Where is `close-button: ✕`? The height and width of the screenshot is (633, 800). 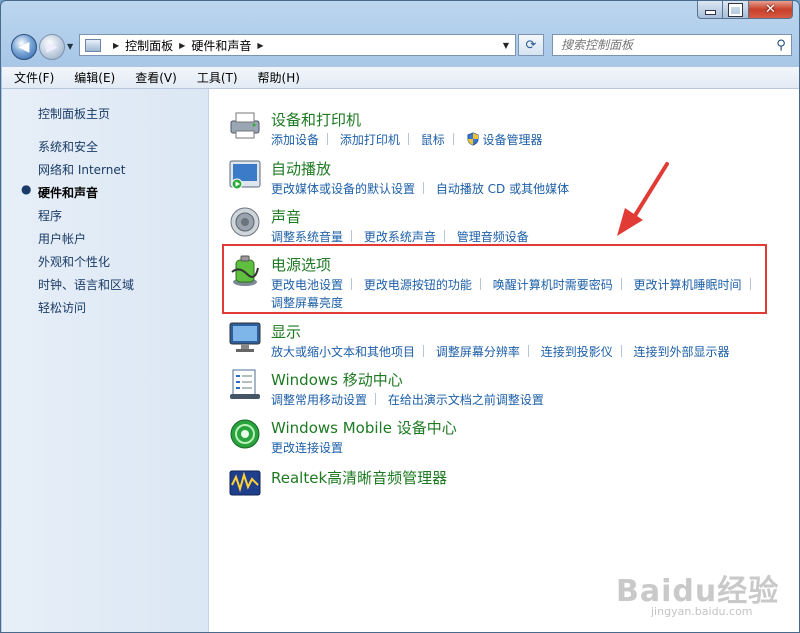 close-button: ✕ is located at coordinates (771, 10).